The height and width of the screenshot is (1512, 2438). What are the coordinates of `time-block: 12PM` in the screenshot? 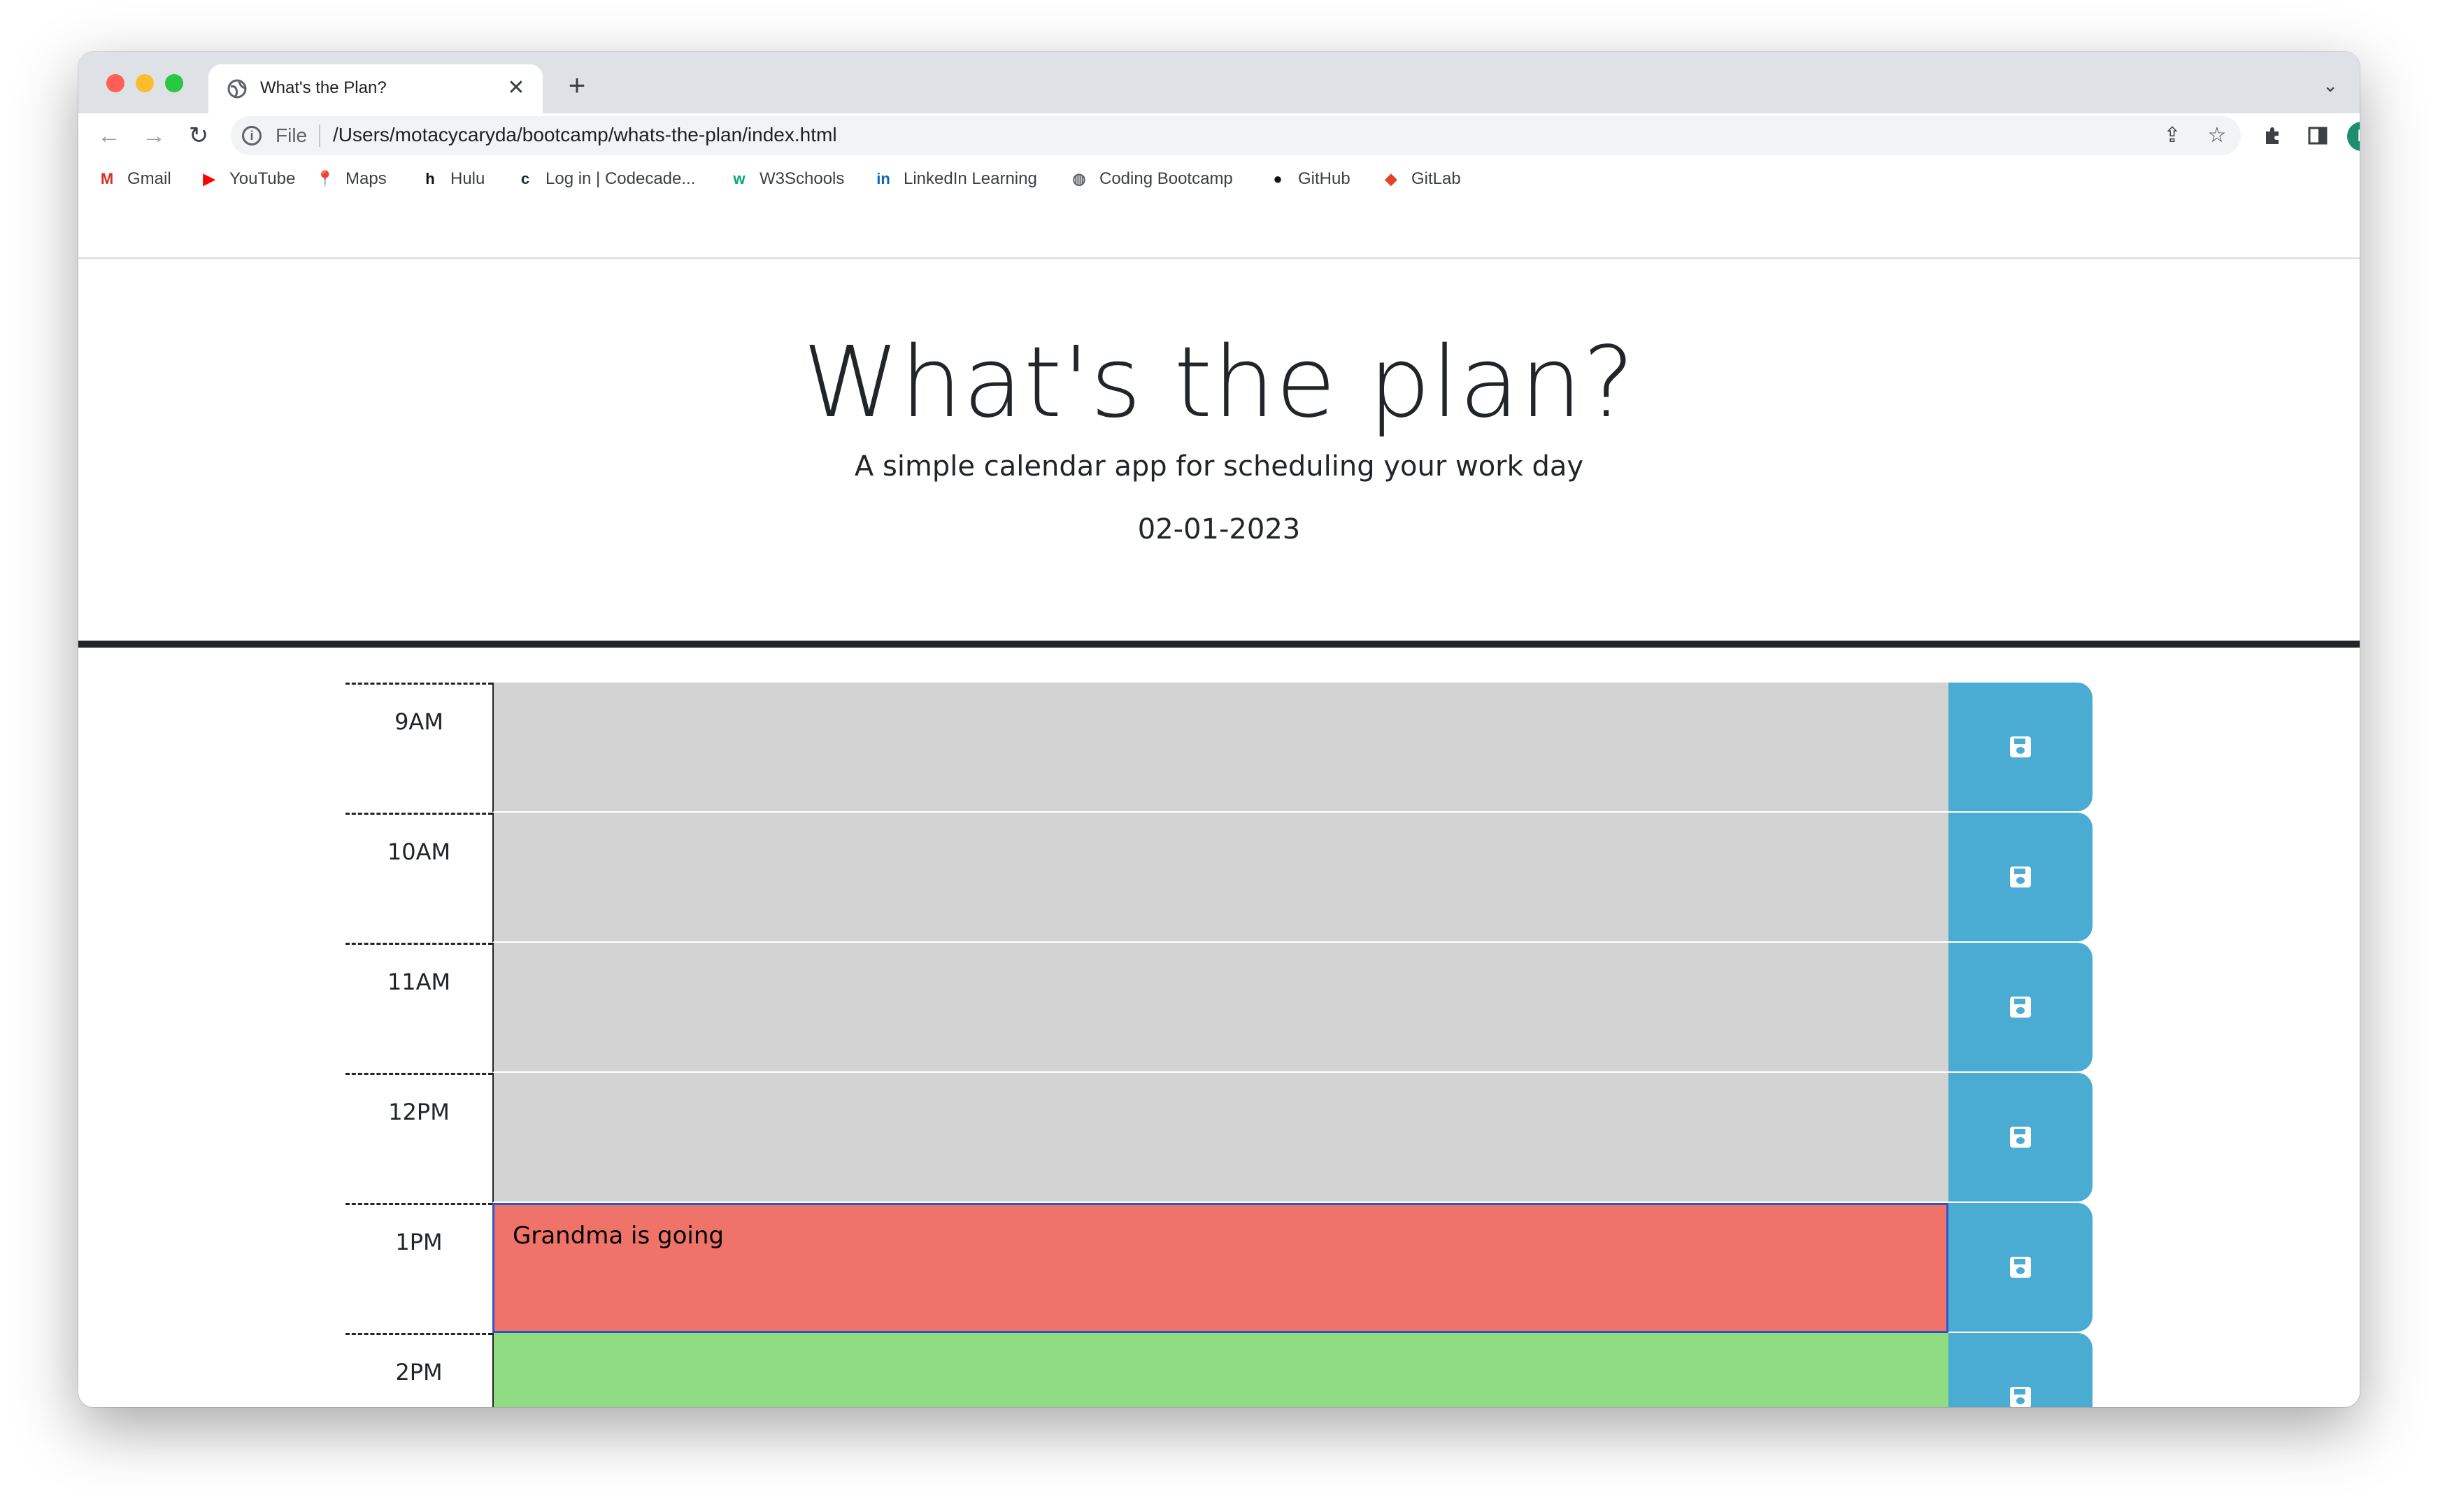 It's located at (1257, 1138).